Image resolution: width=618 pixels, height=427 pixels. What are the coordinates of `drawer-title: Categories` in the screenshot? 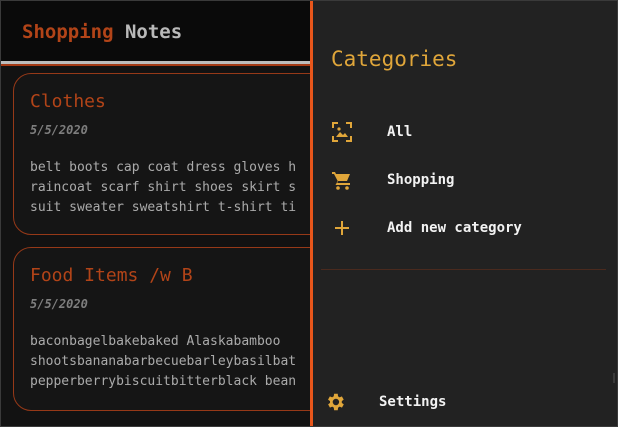 It's located at (394, 59).